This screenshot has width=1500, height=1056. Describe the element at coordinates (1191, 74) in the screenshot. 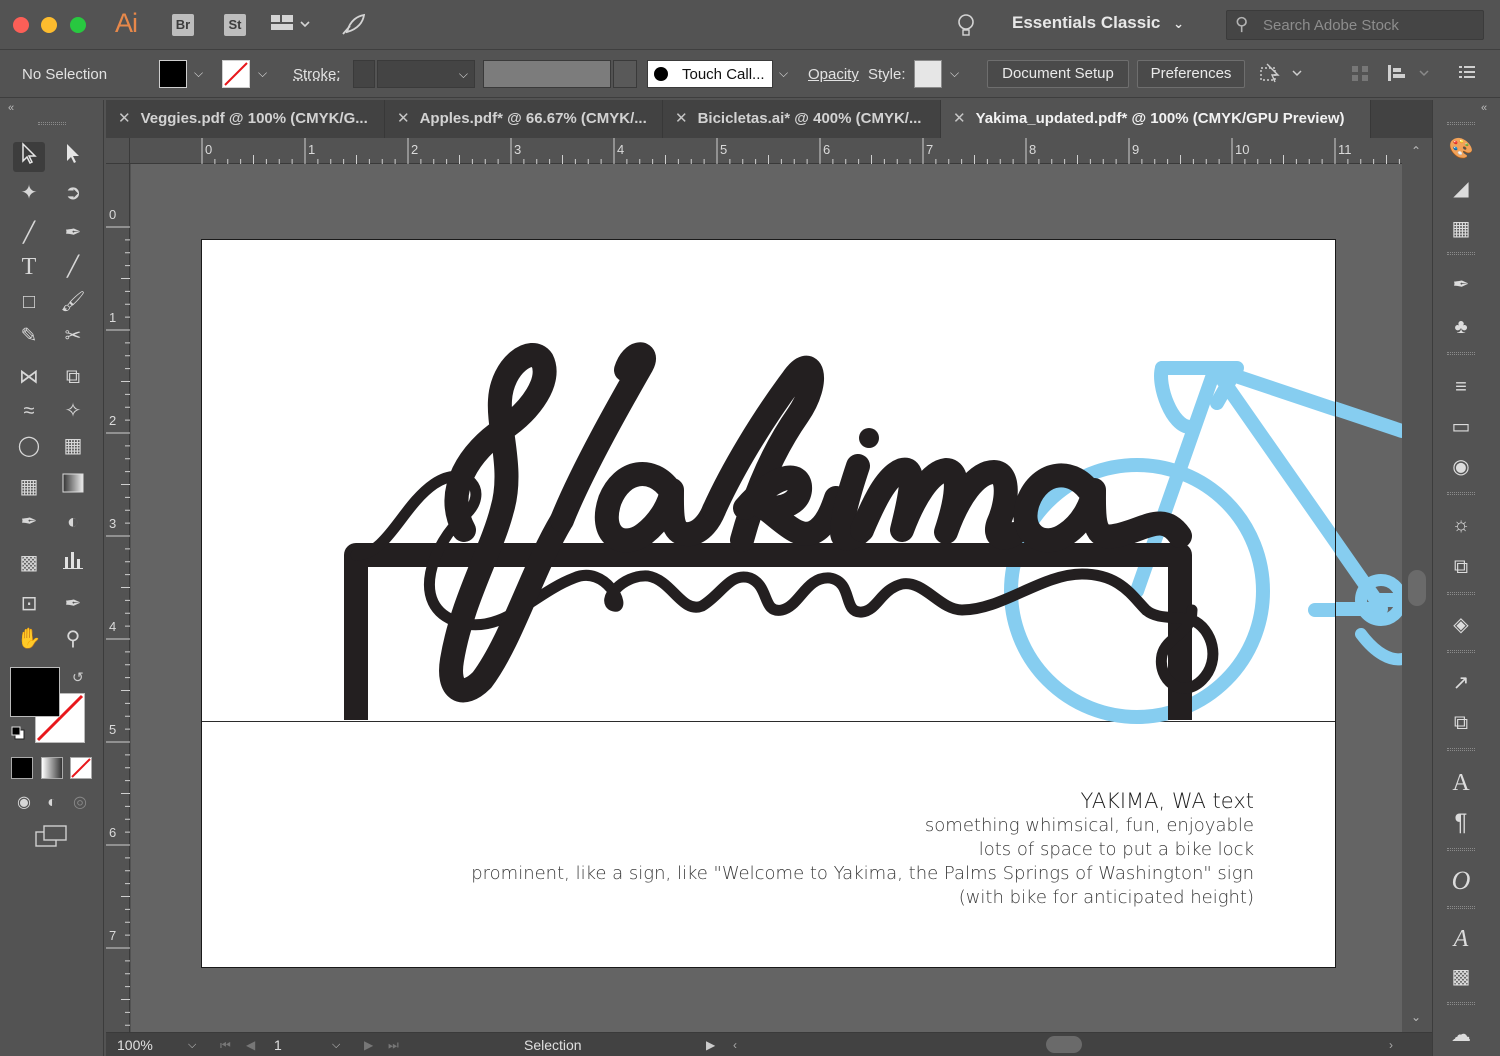

I see `preferences-button: Preferences` at that location.